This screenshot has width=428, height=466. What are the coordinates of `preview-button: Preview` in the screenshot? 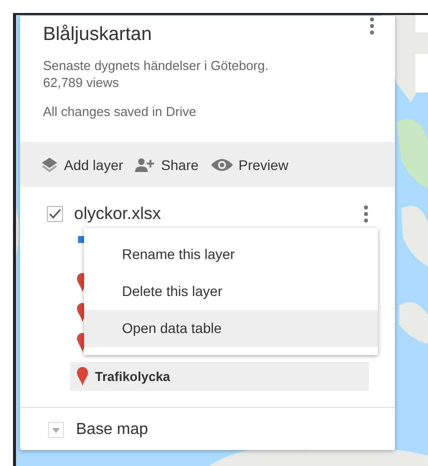 It's located at (249, 164).